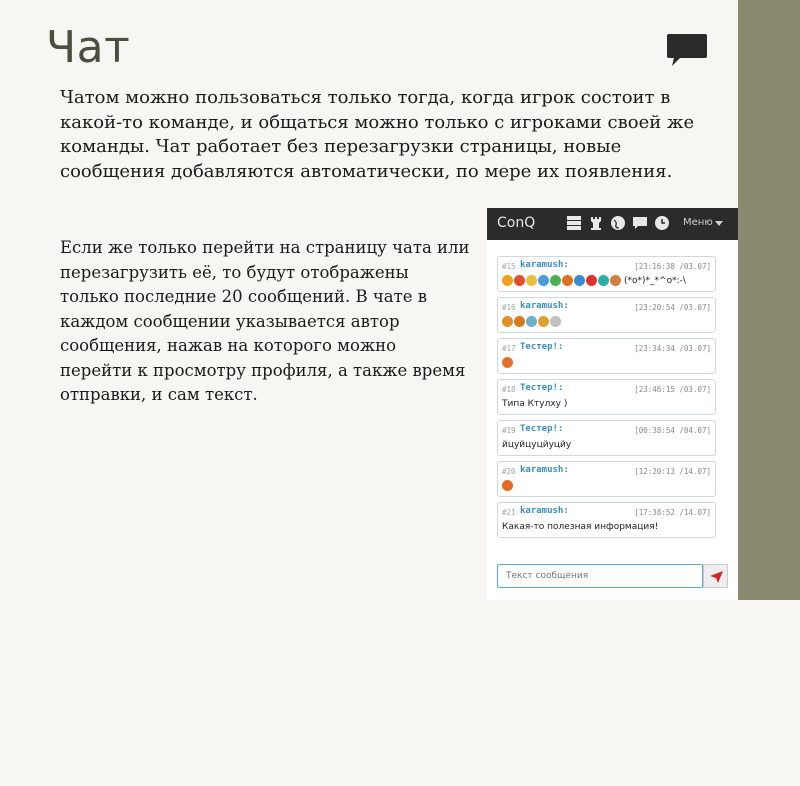 This screenshot has width=800, height=786. I want to click on message-number: #16, so click(509, 307).